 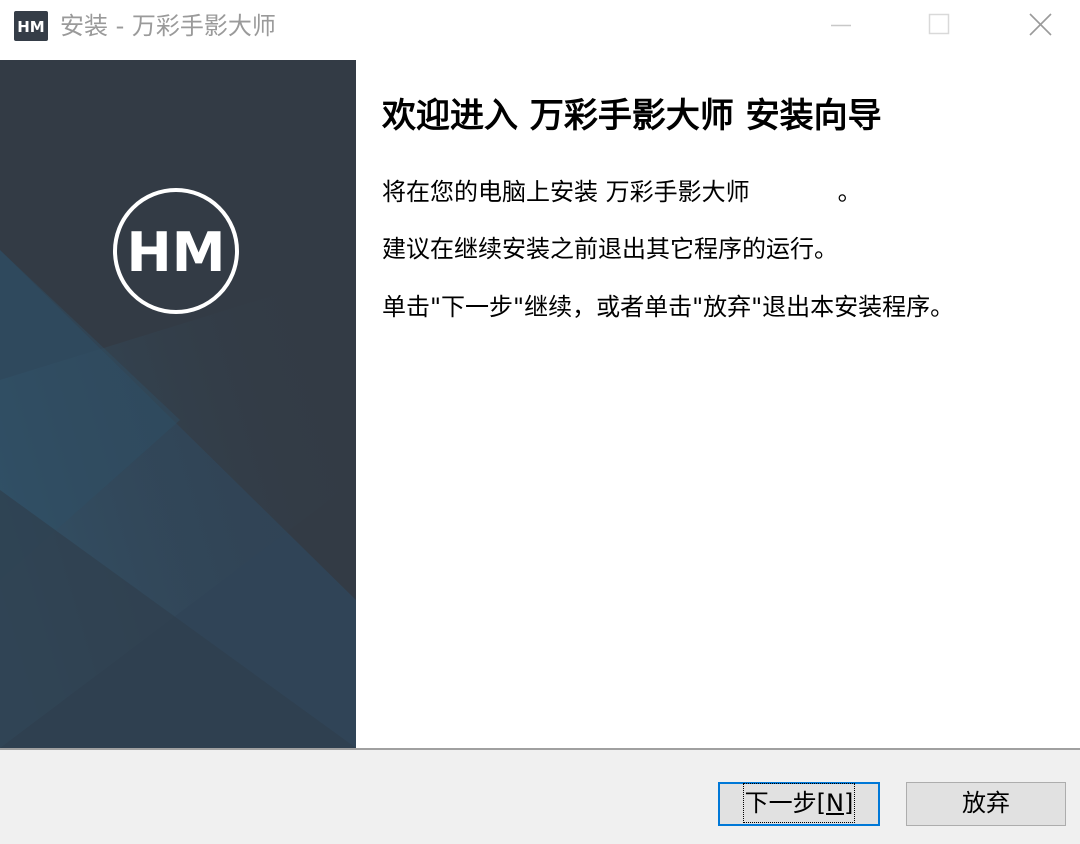 I want to click on next-button-content: 下一步[N], so click(x=799, y=803).